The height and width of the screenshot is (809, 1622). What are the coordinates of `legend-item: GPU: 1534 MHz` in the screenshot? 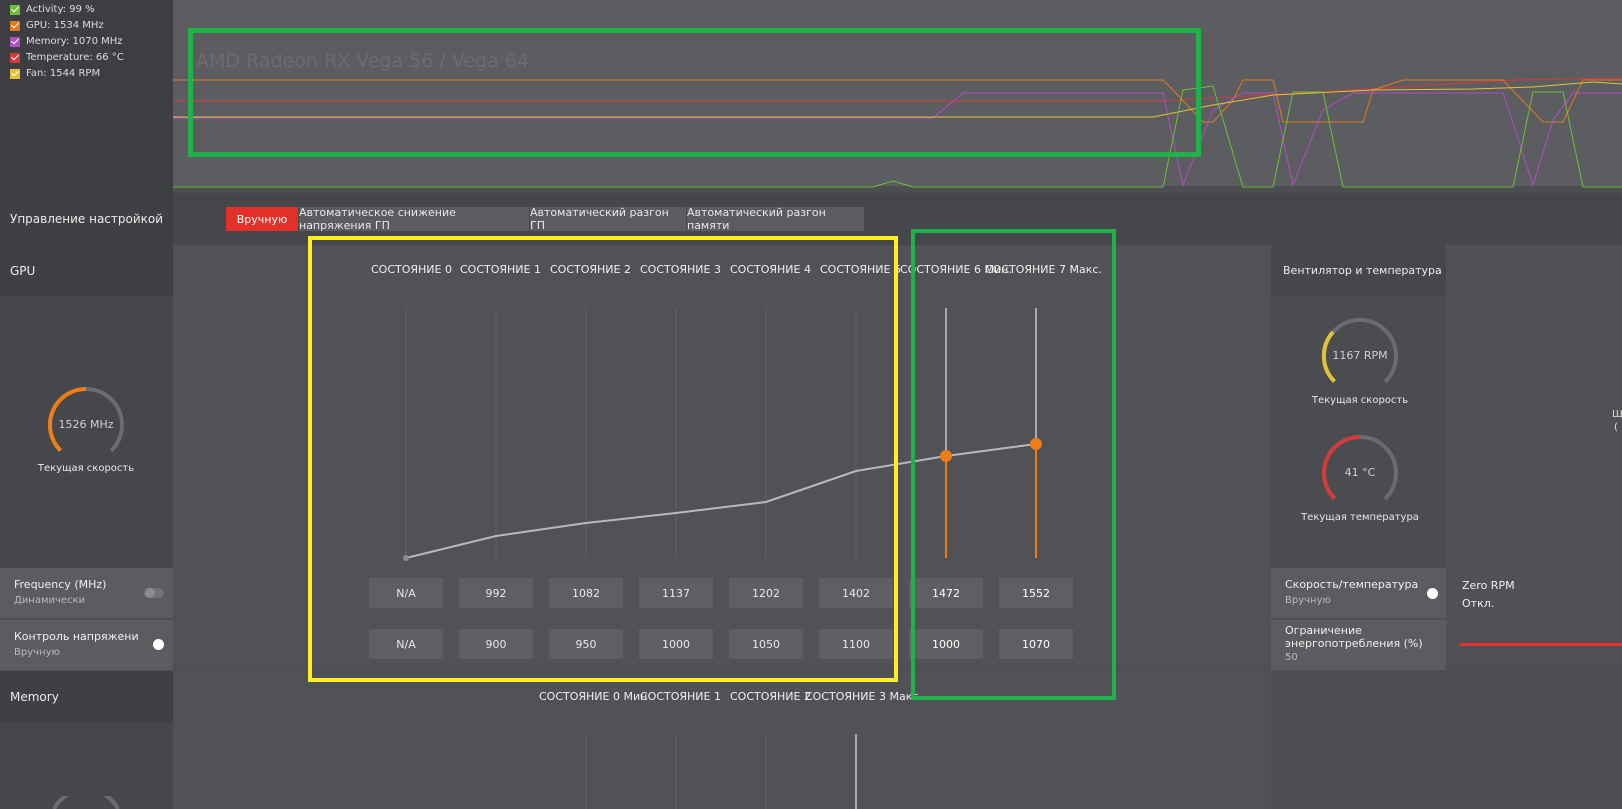 It's located at (57, 25).